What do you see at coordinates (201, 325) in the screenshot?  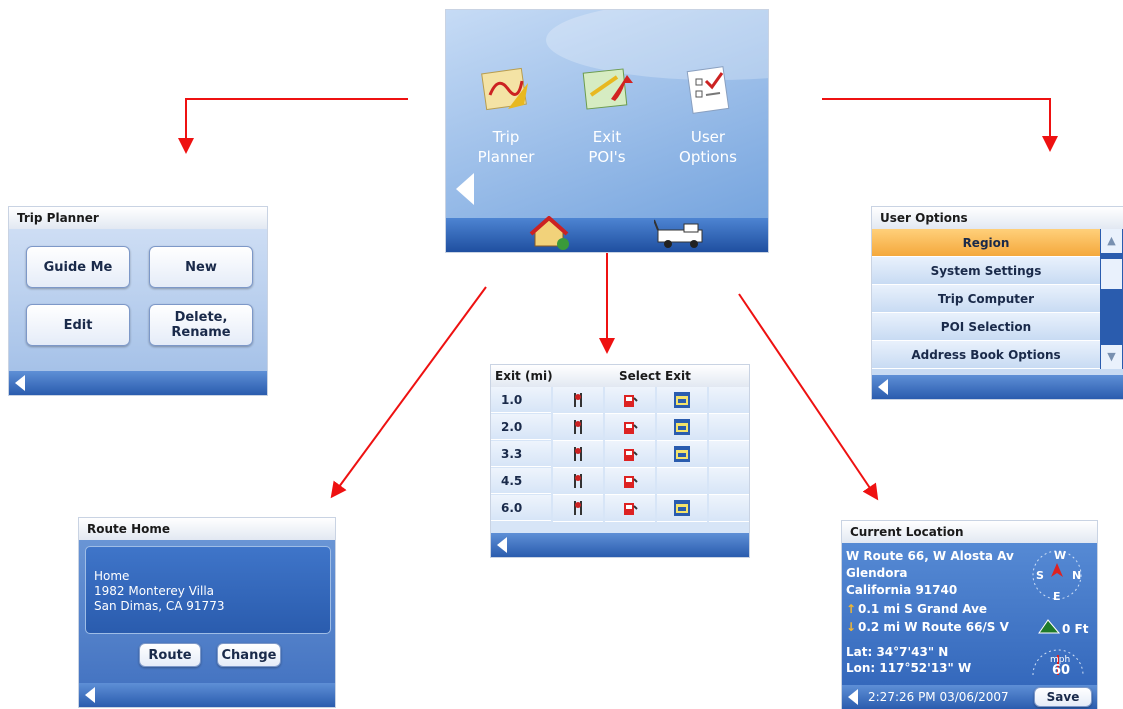 I see `delete-rename-button: Delete, Rename` at bounding box center [201, 325].